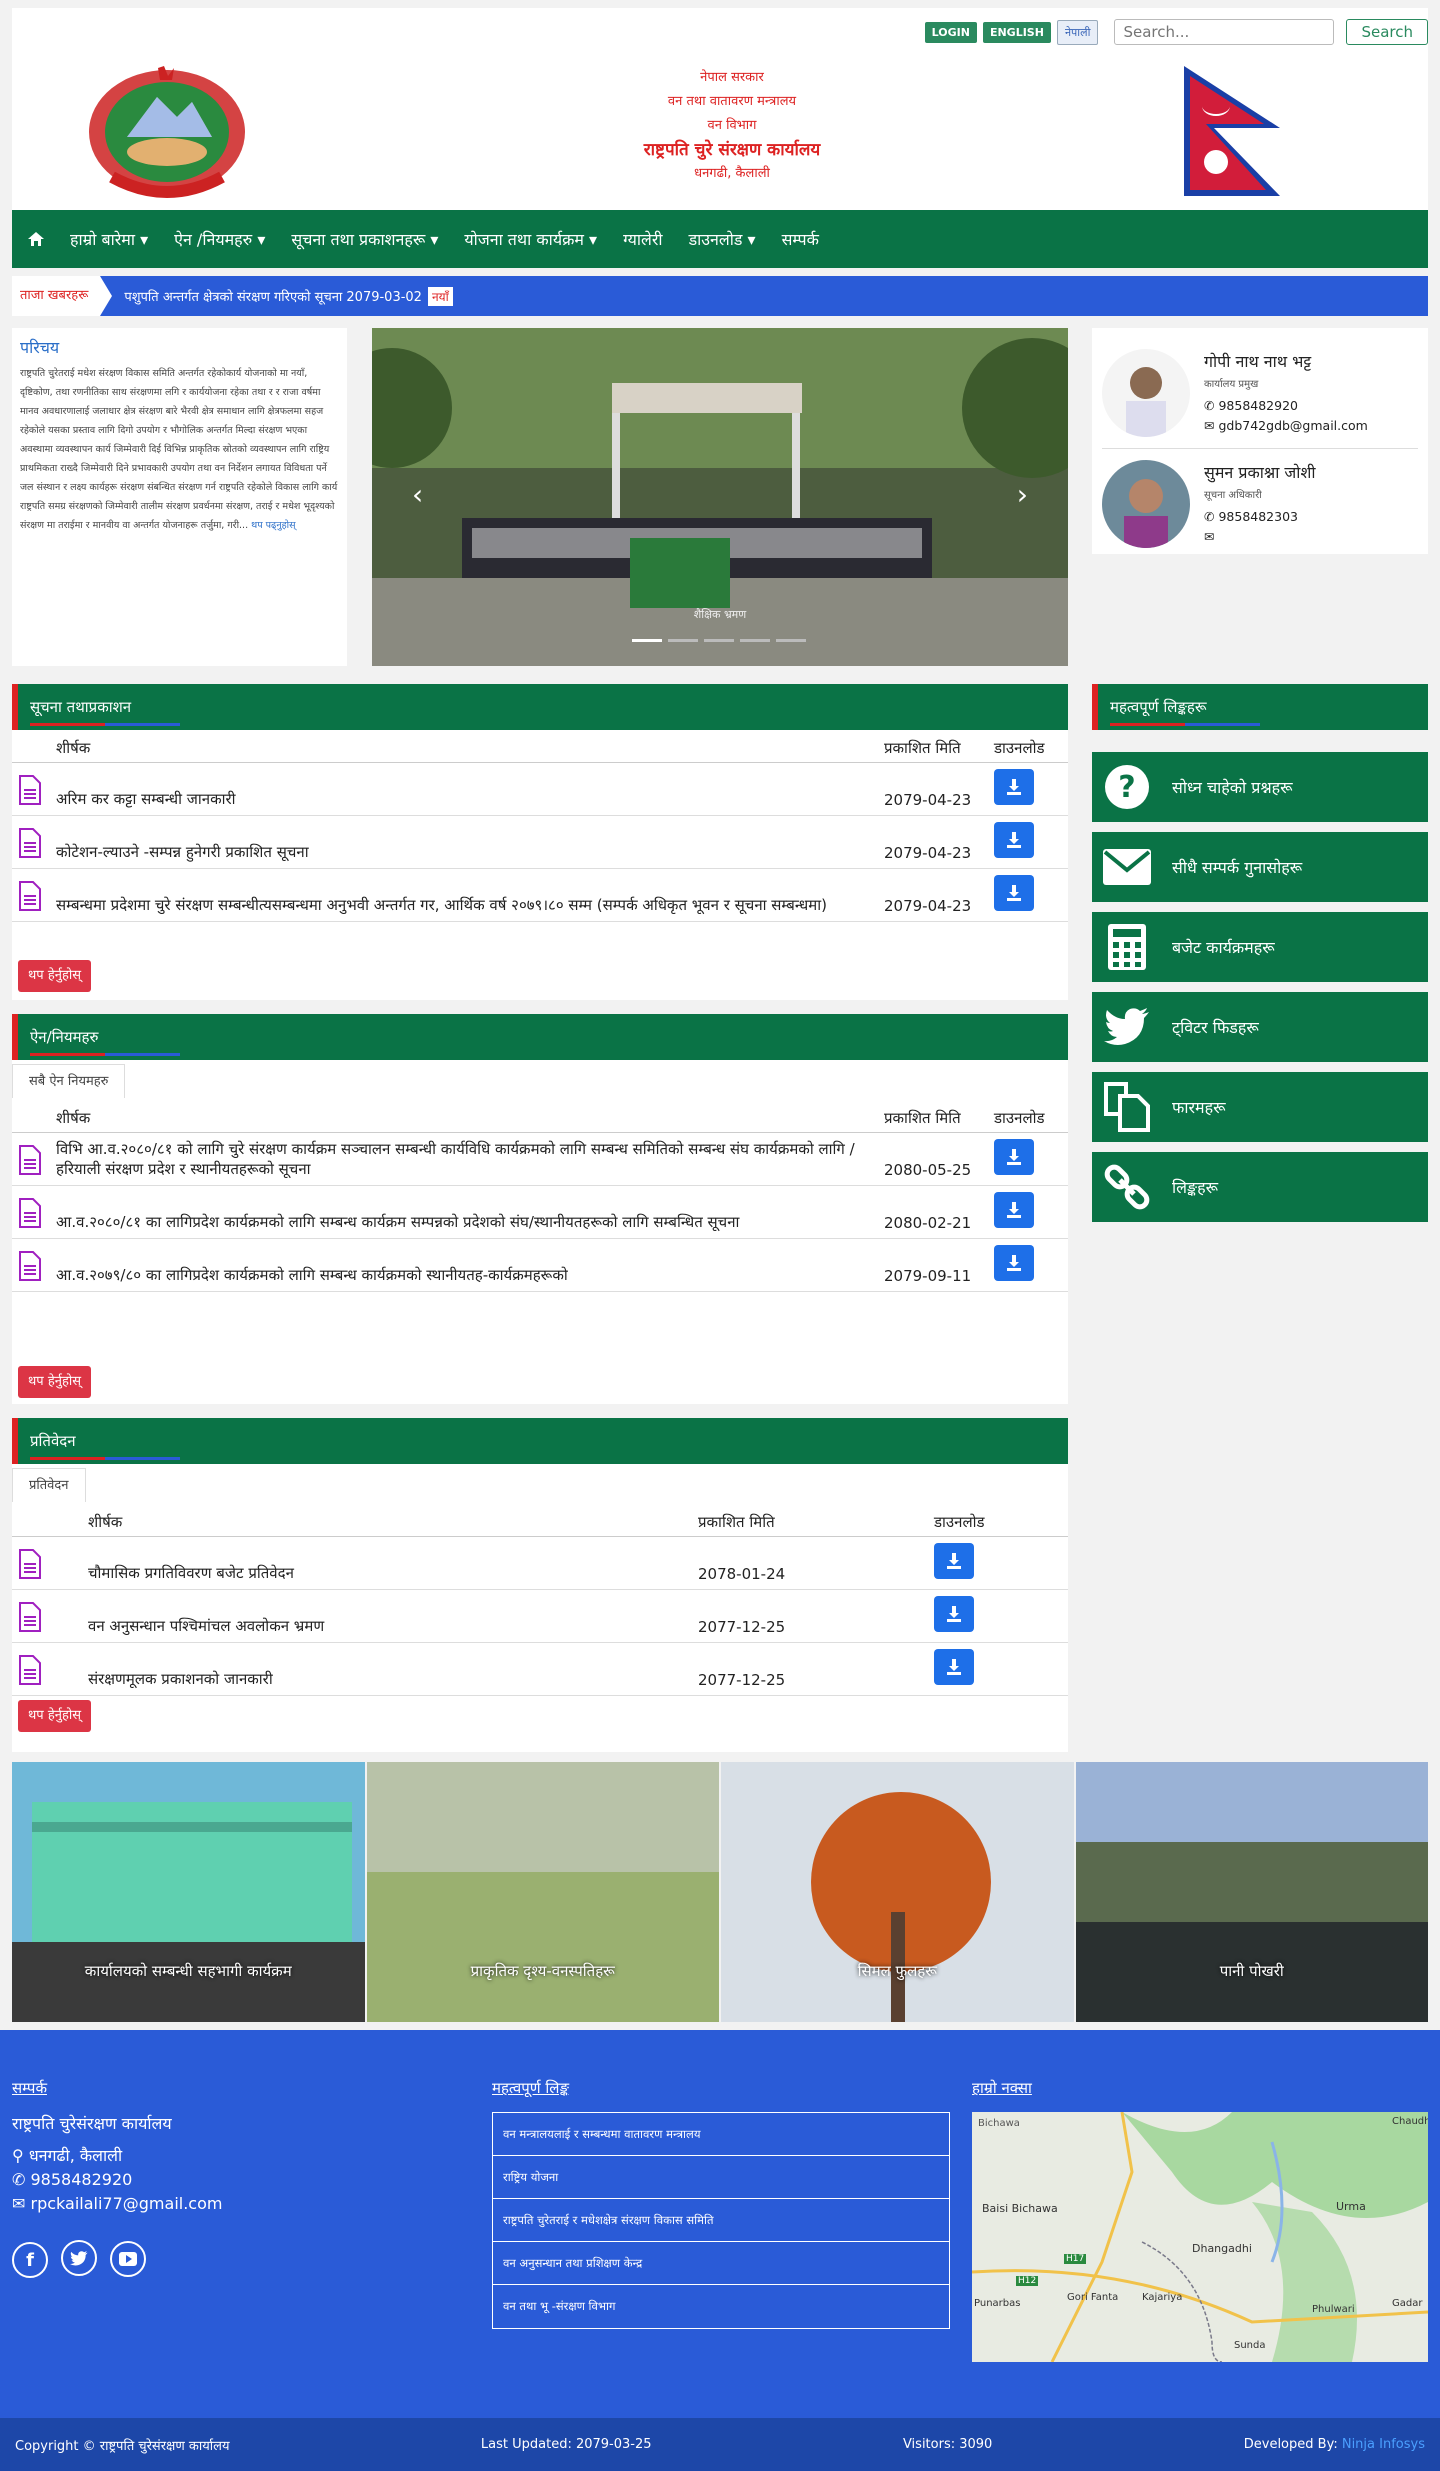 The image size is (1440, 2471). I want to click on table-row: अरिम कर कट्टा सम्बन्धी जानकारी 2079-04-23, so click(540, 789).